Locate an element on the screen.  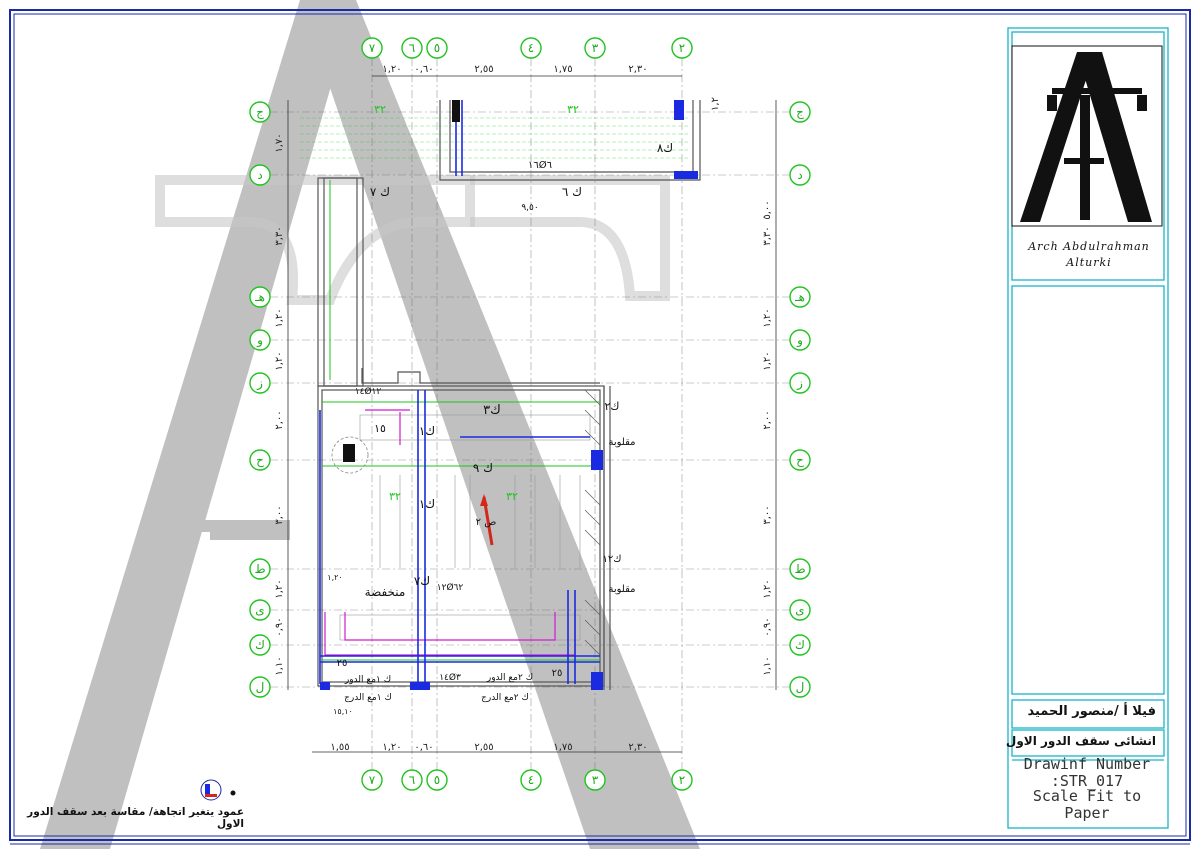
svg-text: ى is located at coordinates (259, 610).